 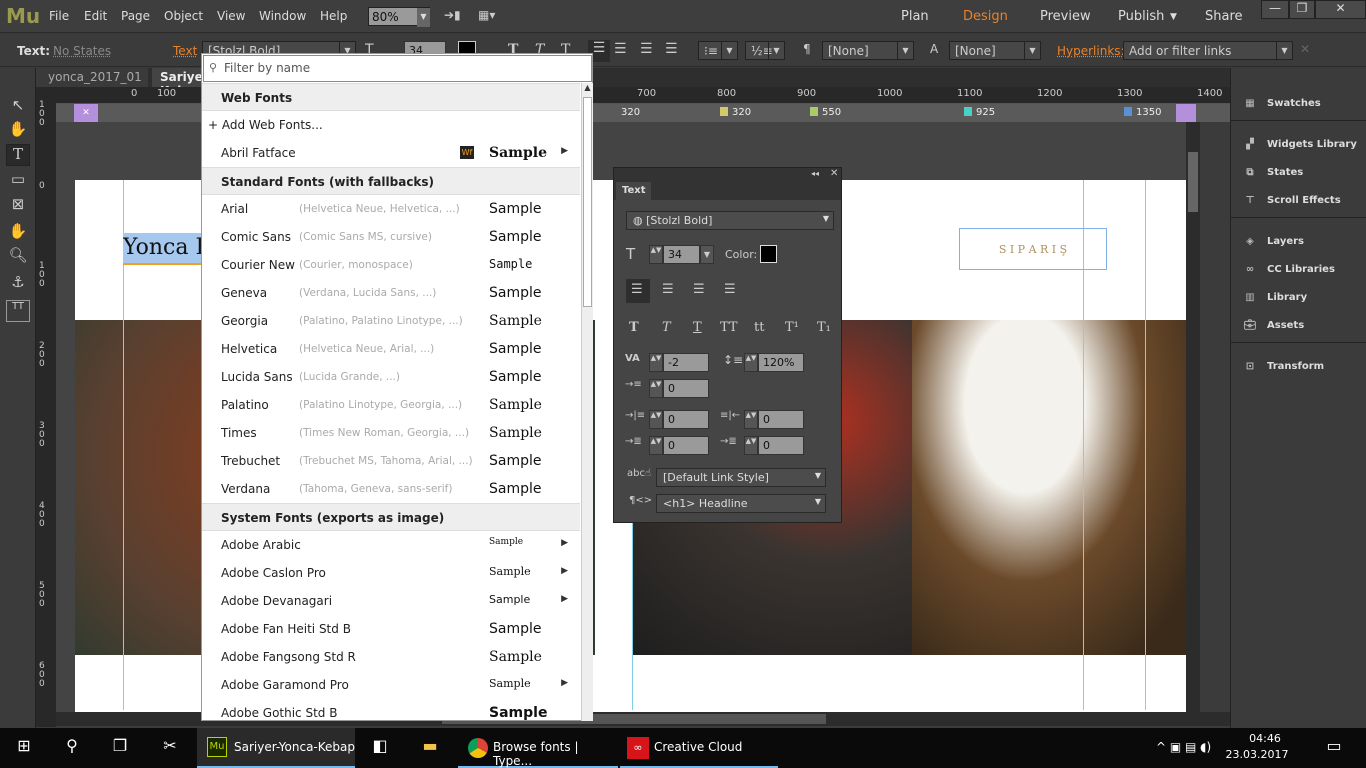 I want to click on right-indent-stepper: ▲▼, so click(x=751, y=419).